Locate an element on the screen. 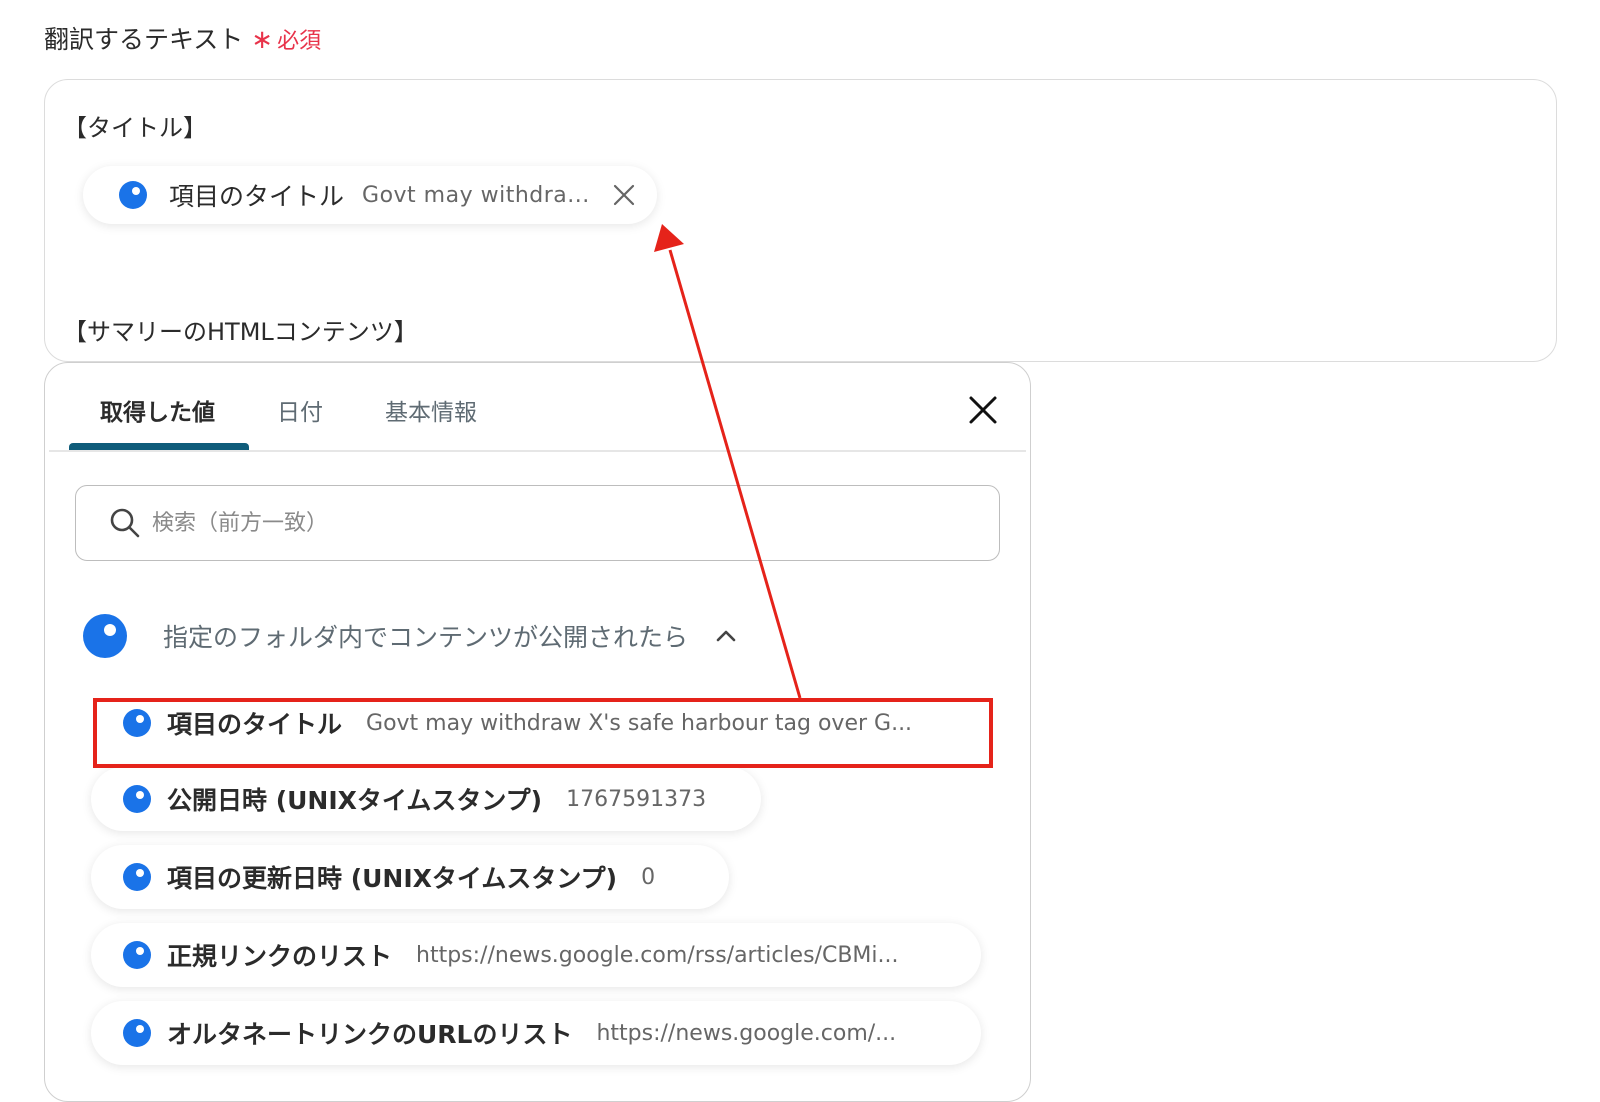 This screenshot has height=1102, width=1600. list-item: 公開日時 (UNIXタイムスタンプ) 1767591373 is located at coordinates (426, 799).